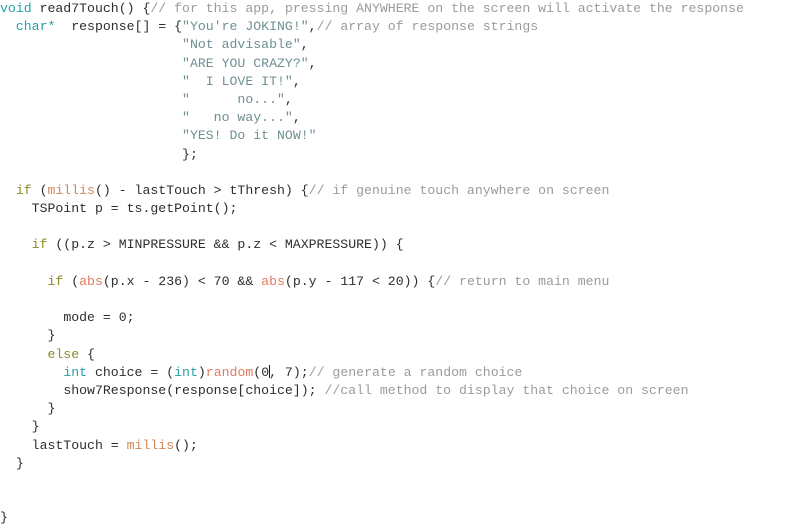 This screenshot has height=527, width=800. What do you see at coordinates (400, 318) in the screenshot?
I see `code-line: mode = 0;` at bounding box center [400, 318].